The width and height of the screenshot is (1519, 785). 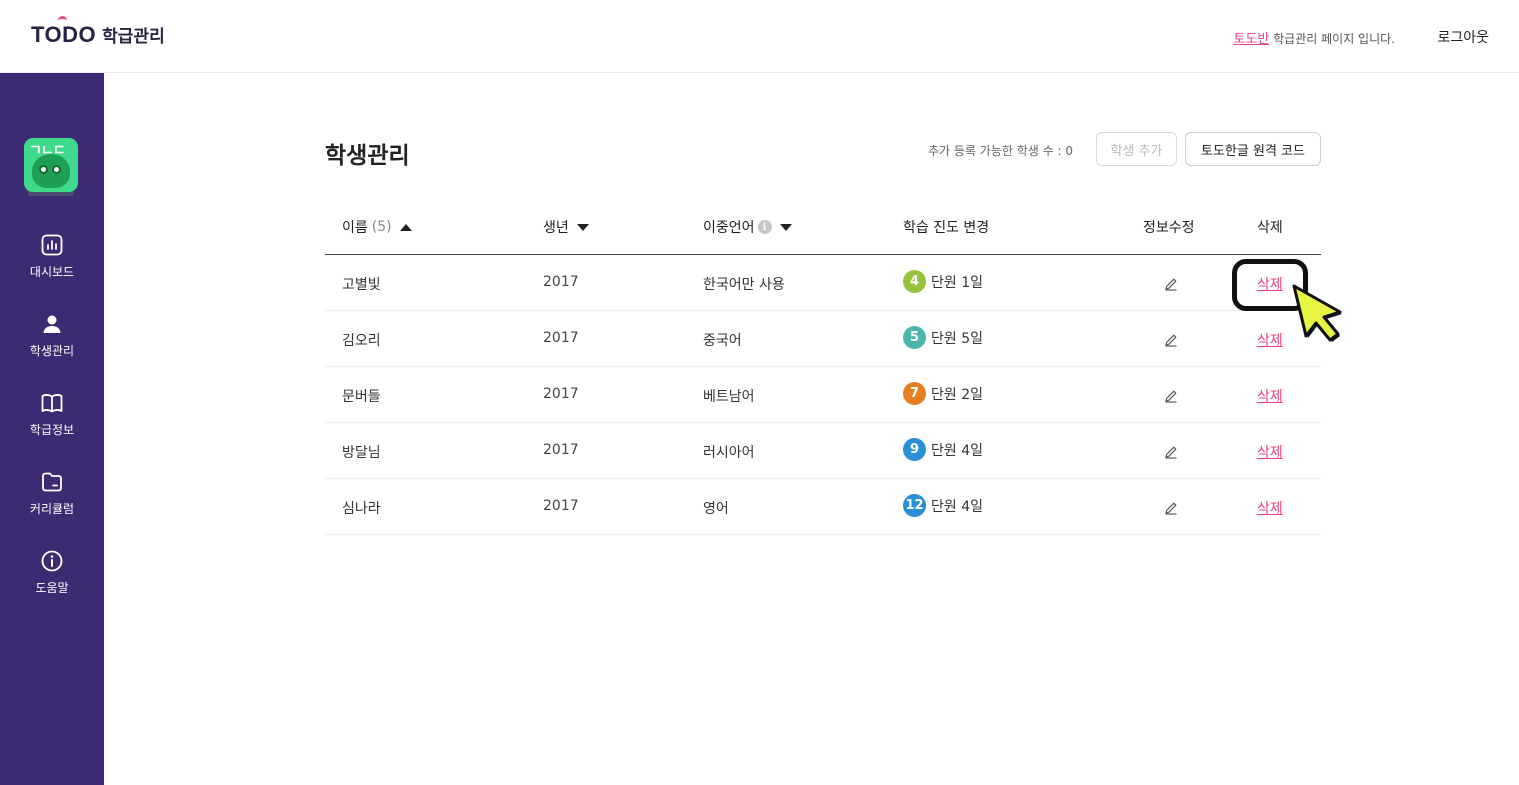 I want to click on sidebar-item-label: 커리큘럼, so click(x=52, y=509).